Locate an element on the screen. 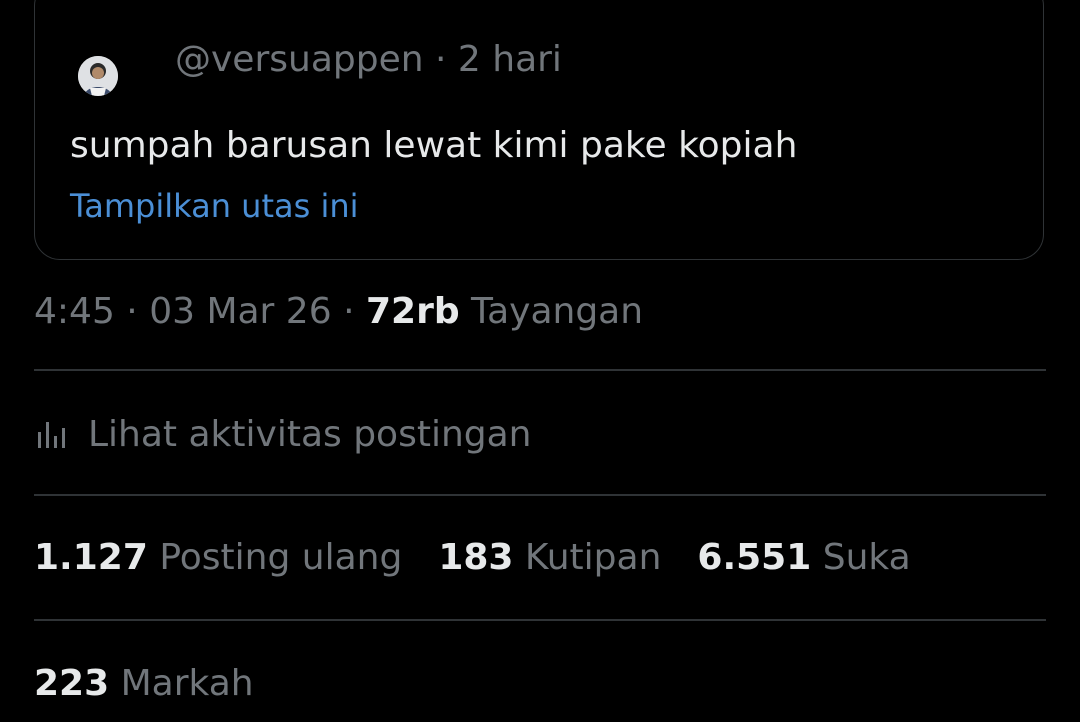 The height and width of the screenshot is (722, 1080). quotes-stat: 183 Kutipan is located at coordinates (549, 558).